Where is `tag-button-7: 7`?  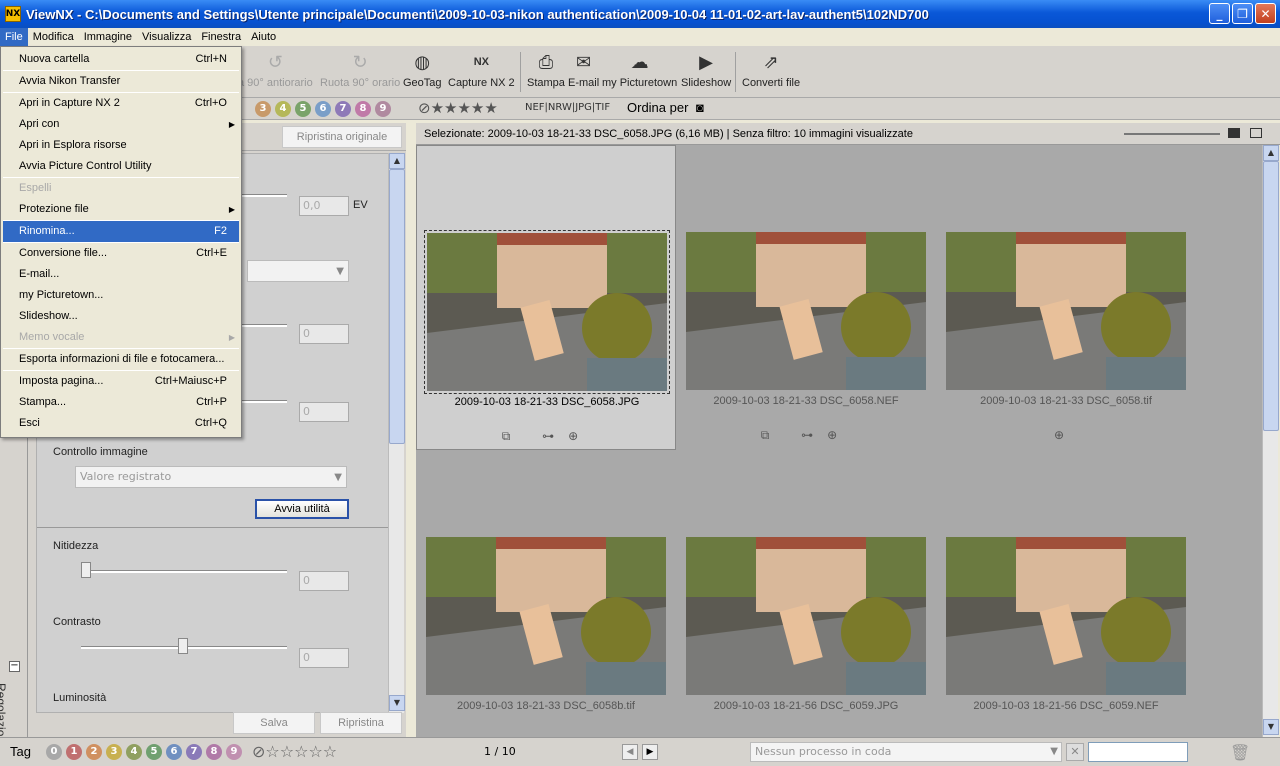 tag-button-7: 7 is located at coordinates (194, 752).